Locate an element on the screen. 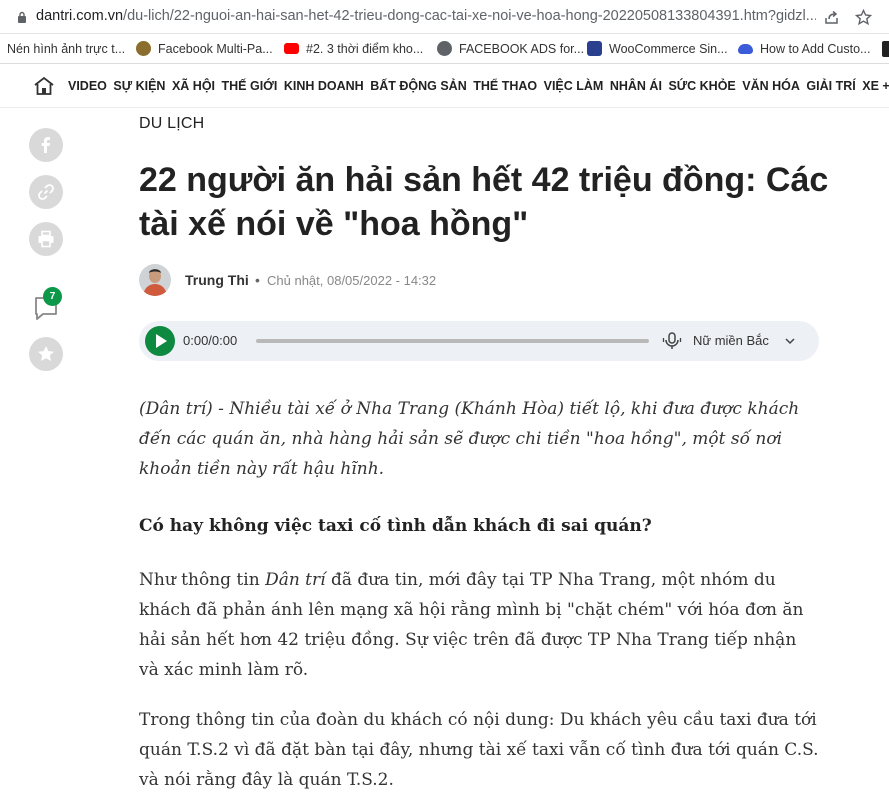 Image resolution: width=889 pixels, height=808 pixels. nav-item: SỨC KHỎE is located at coordinates (701, 86).